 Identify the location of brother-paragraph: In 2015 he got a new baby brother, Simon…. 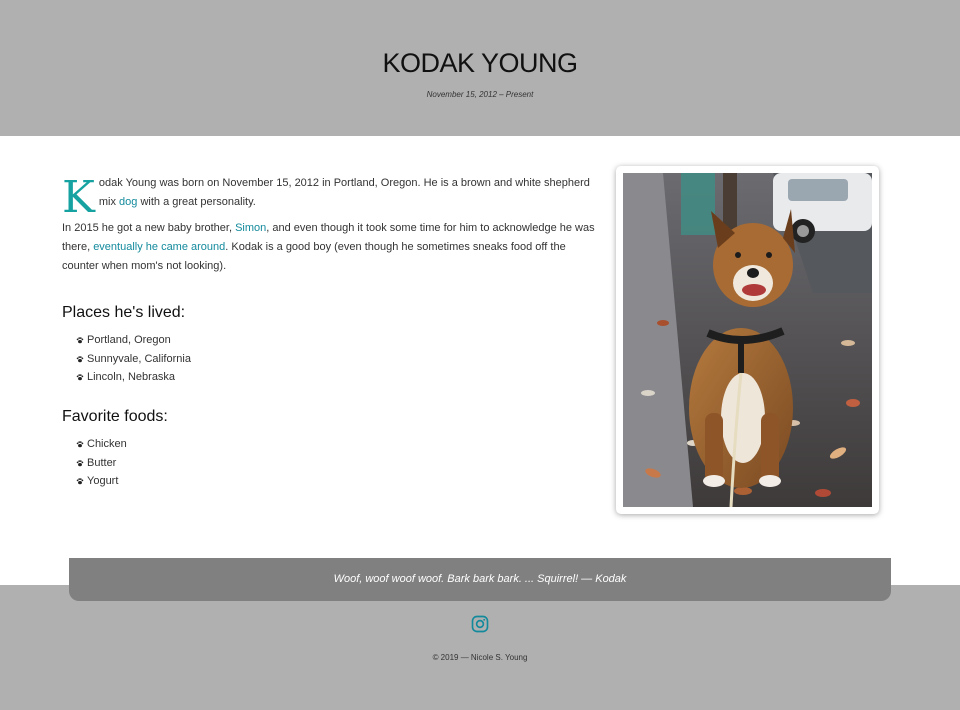
(332, 247).